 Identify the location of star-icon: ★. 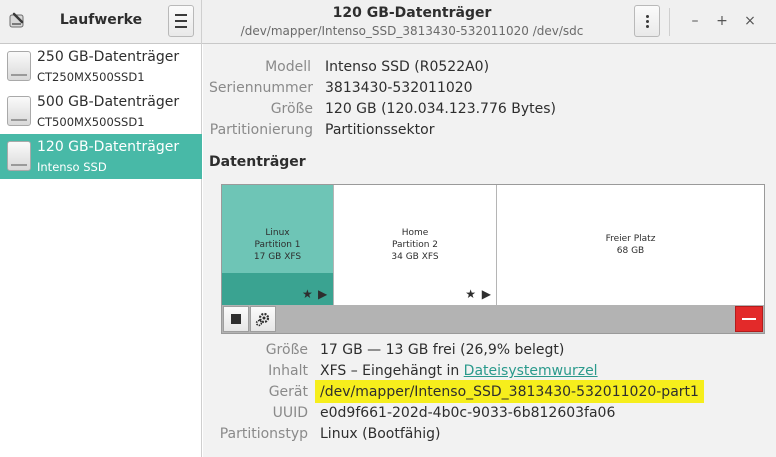
(470, 294).